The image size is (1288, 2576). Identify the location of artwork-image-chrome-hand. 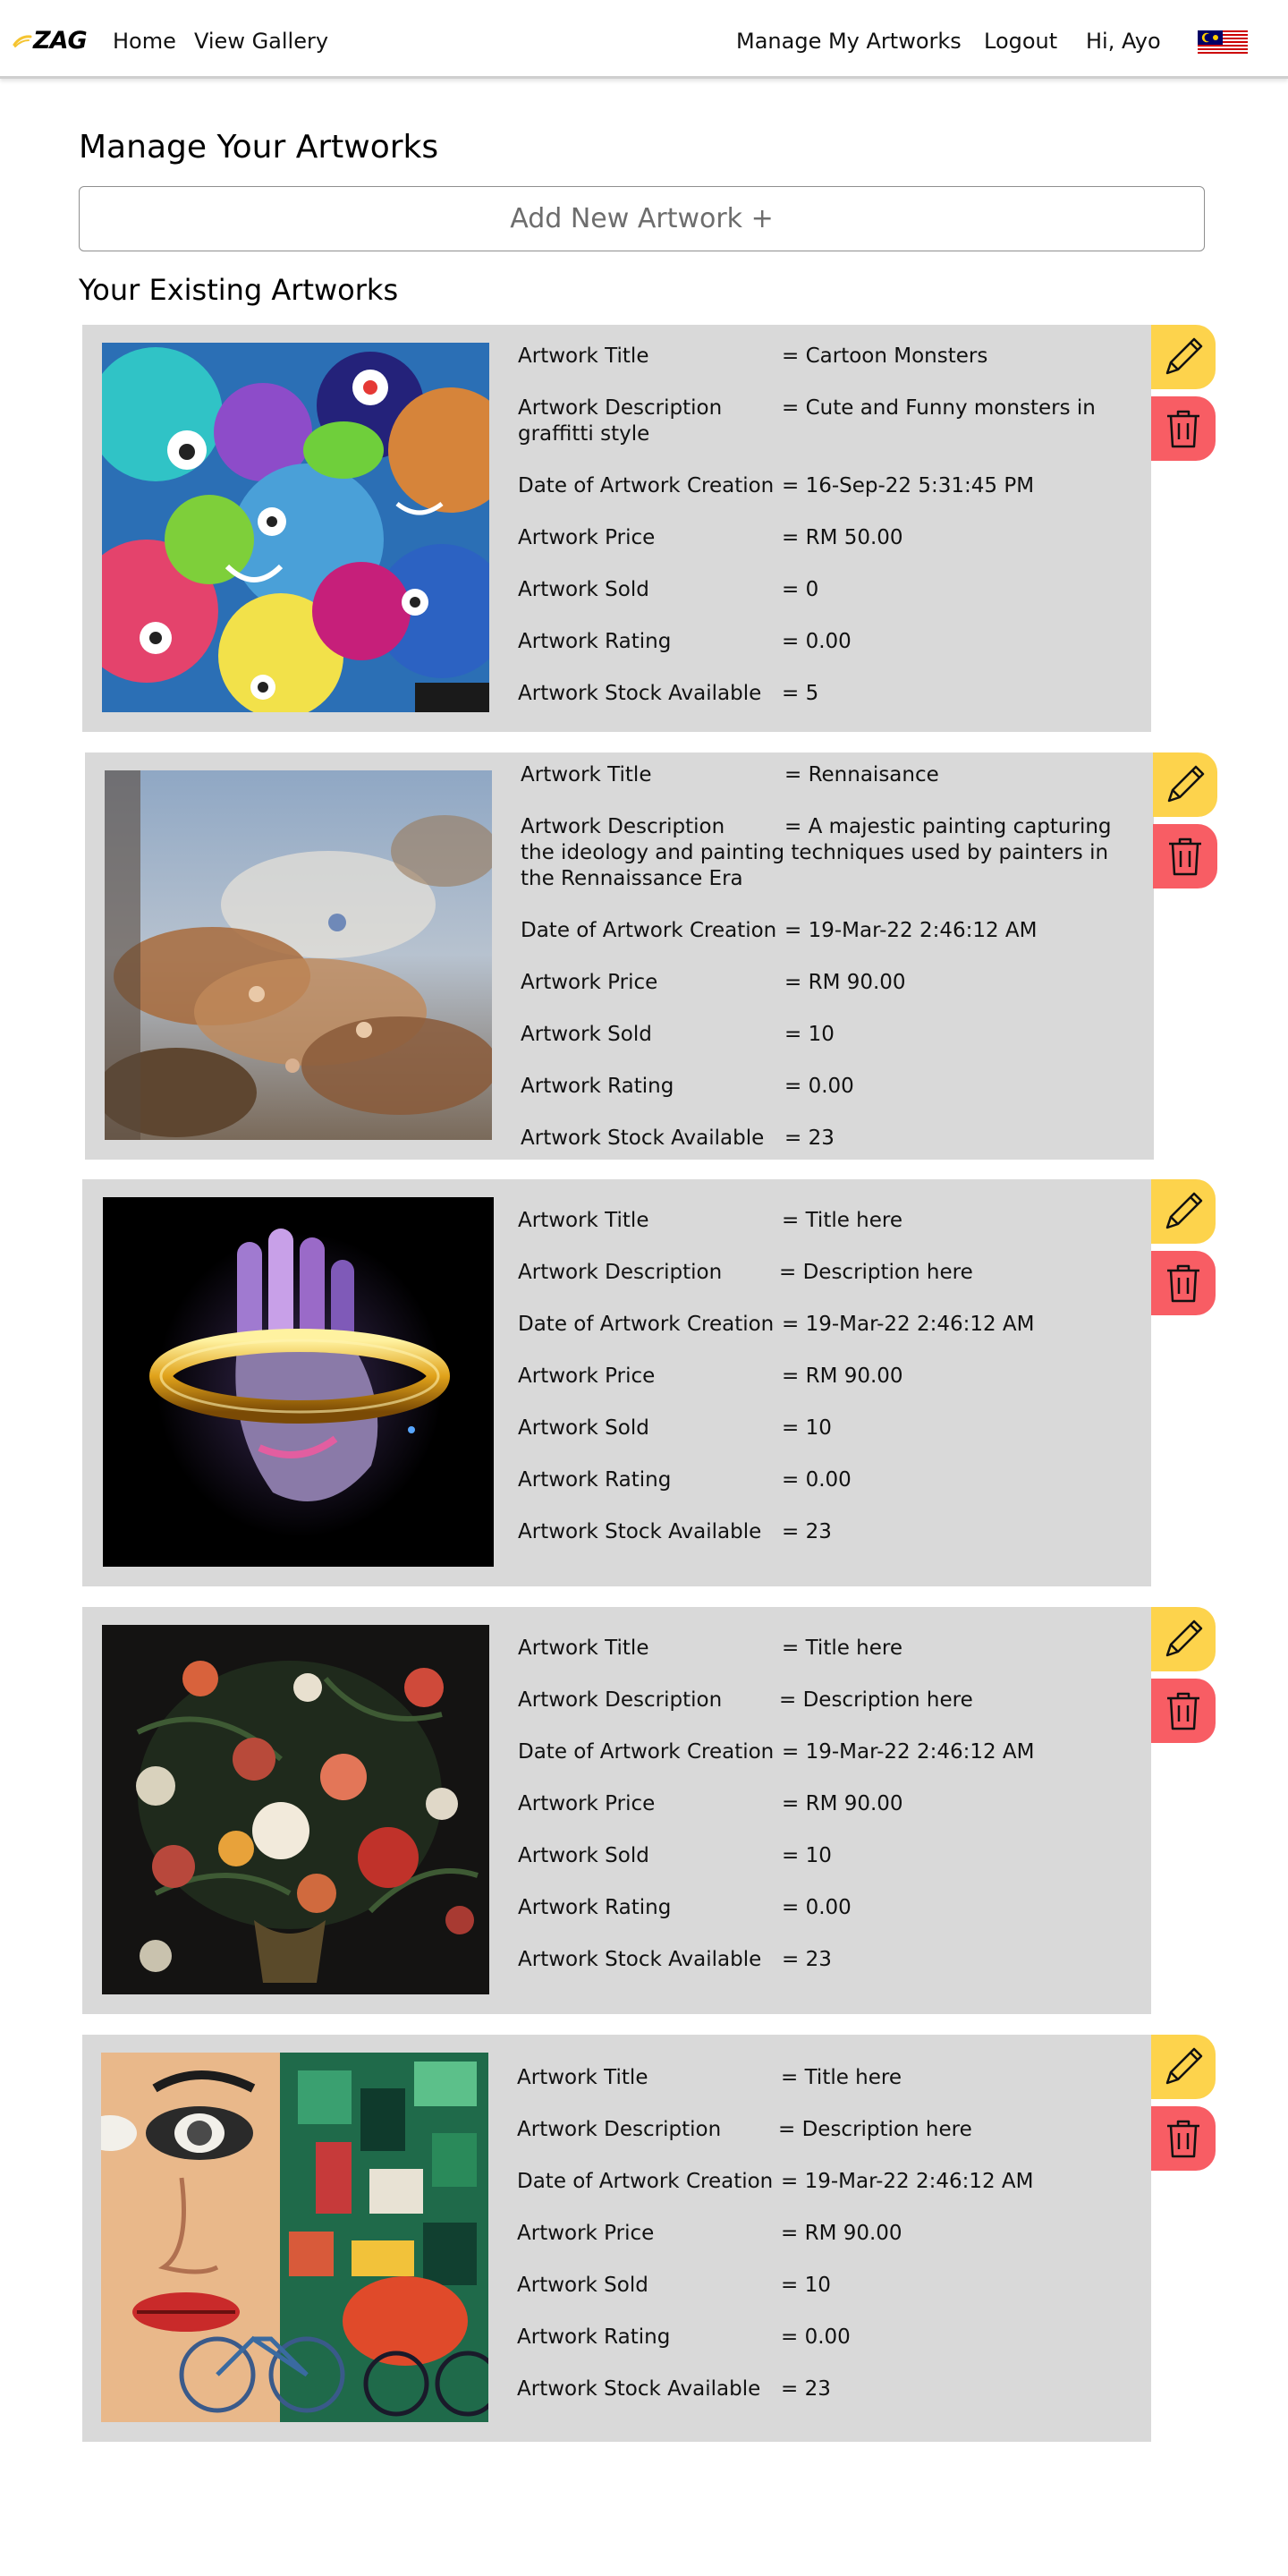
(298, 1382).